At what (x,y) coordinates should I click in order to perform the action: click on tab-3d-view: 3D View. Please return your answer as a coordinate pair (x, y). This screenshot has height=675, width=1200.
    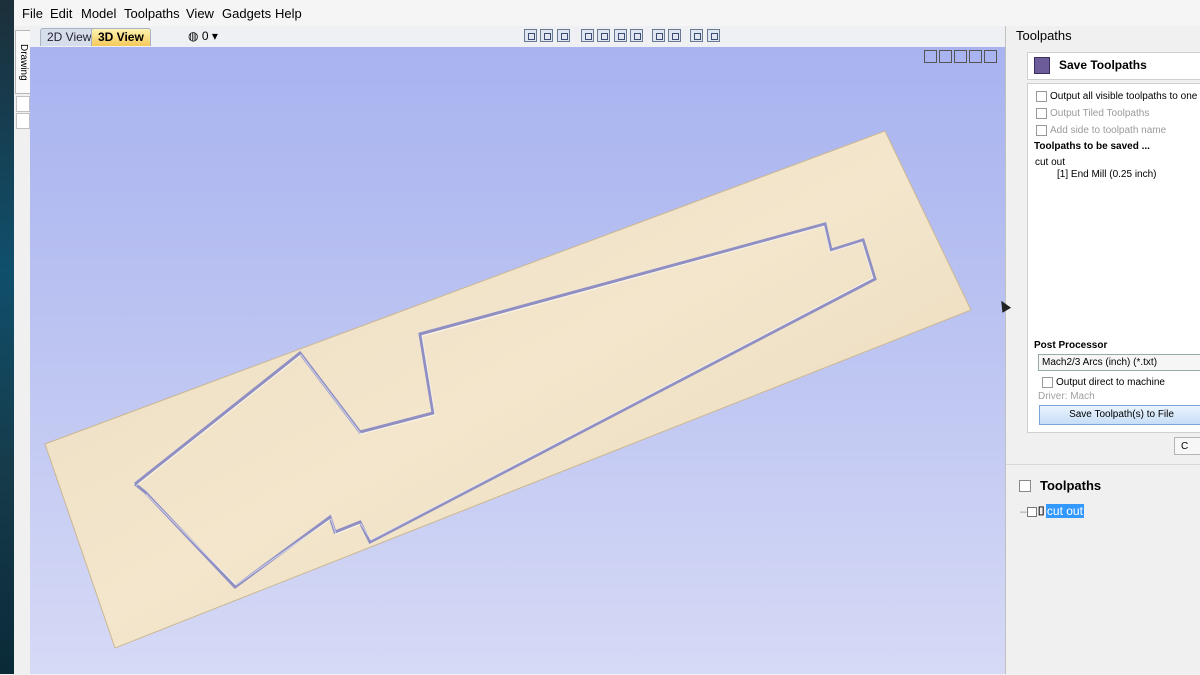
    Looking at the image, I should click on (121, 37).